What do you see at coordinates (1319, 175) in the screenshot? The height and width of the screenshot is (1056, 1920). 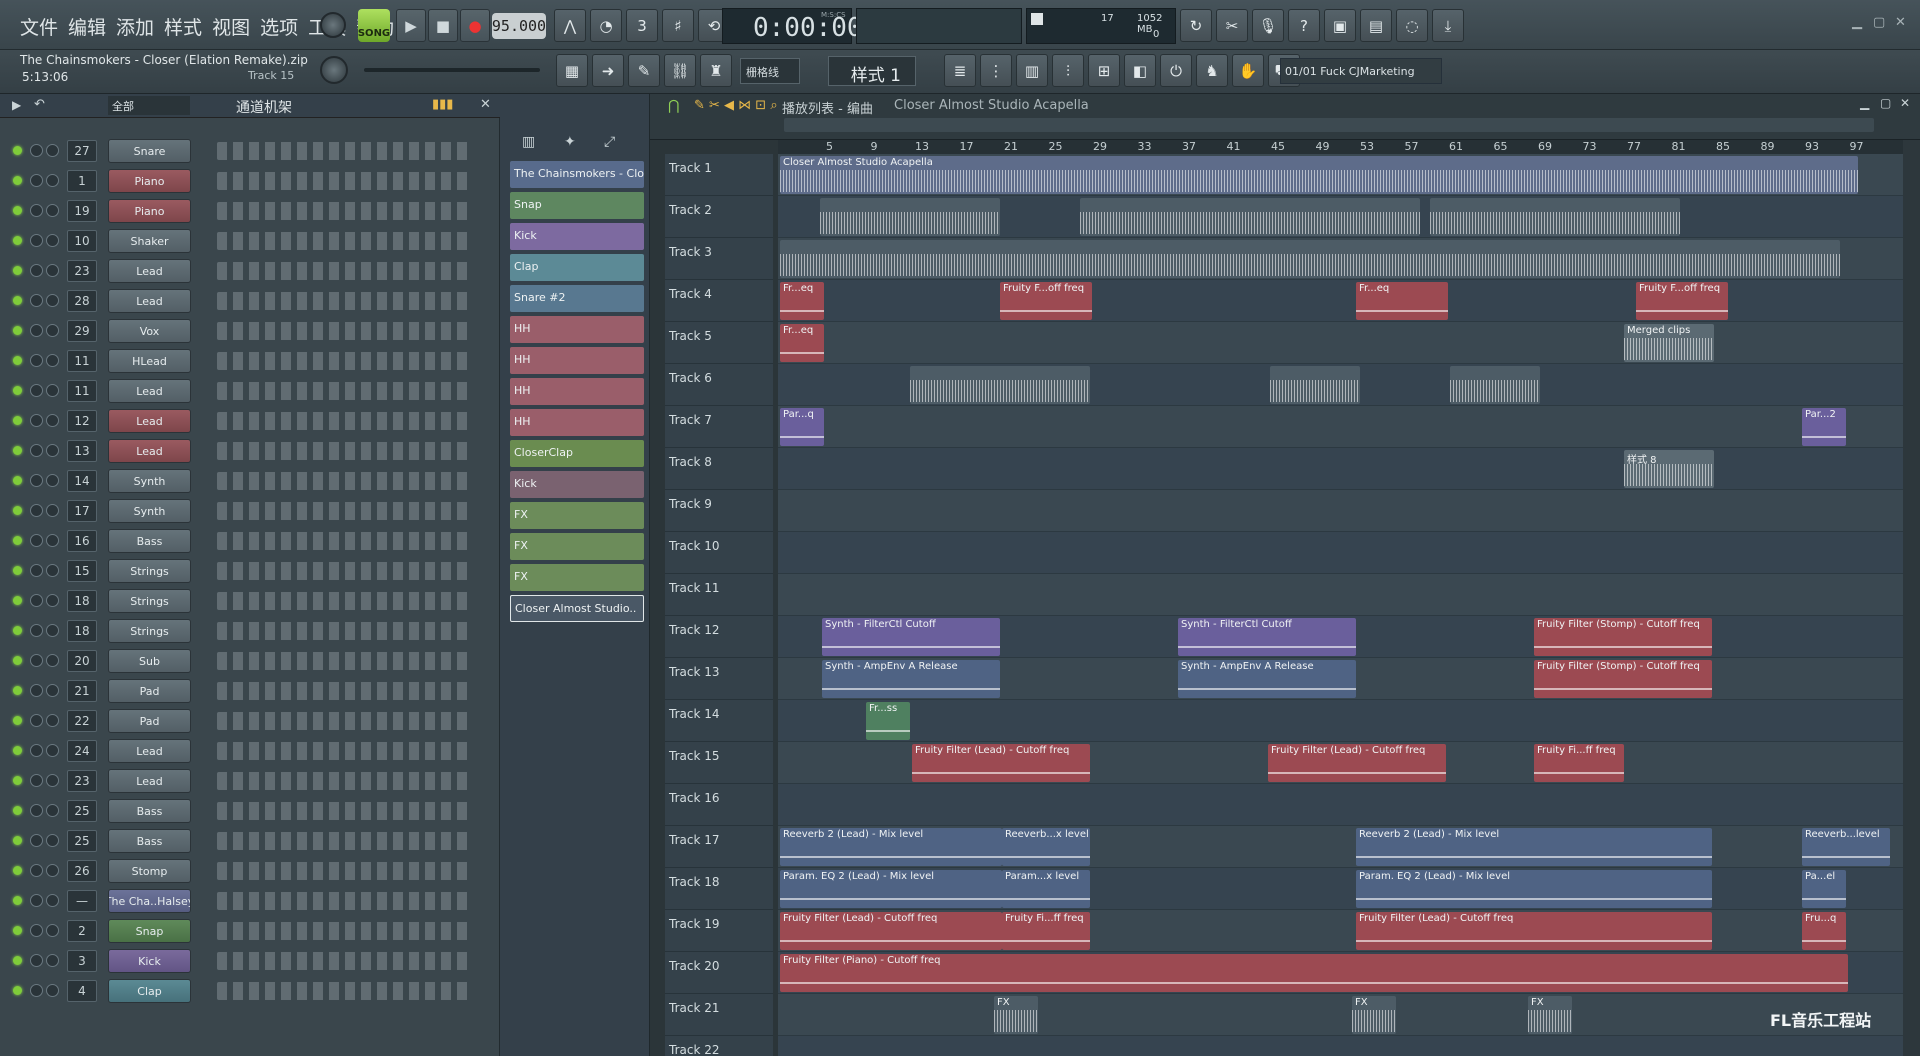 I see `playlist-clip: Closer Almost Studio Acapella` at bounding box center [1319, 175].